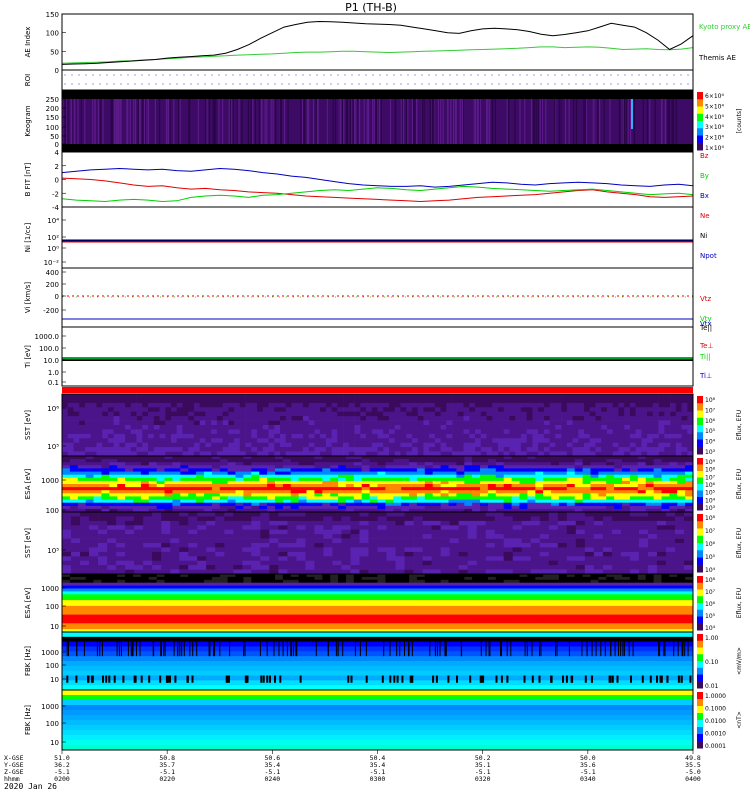  I want to click on keogram-top-band, so click(377, 94).